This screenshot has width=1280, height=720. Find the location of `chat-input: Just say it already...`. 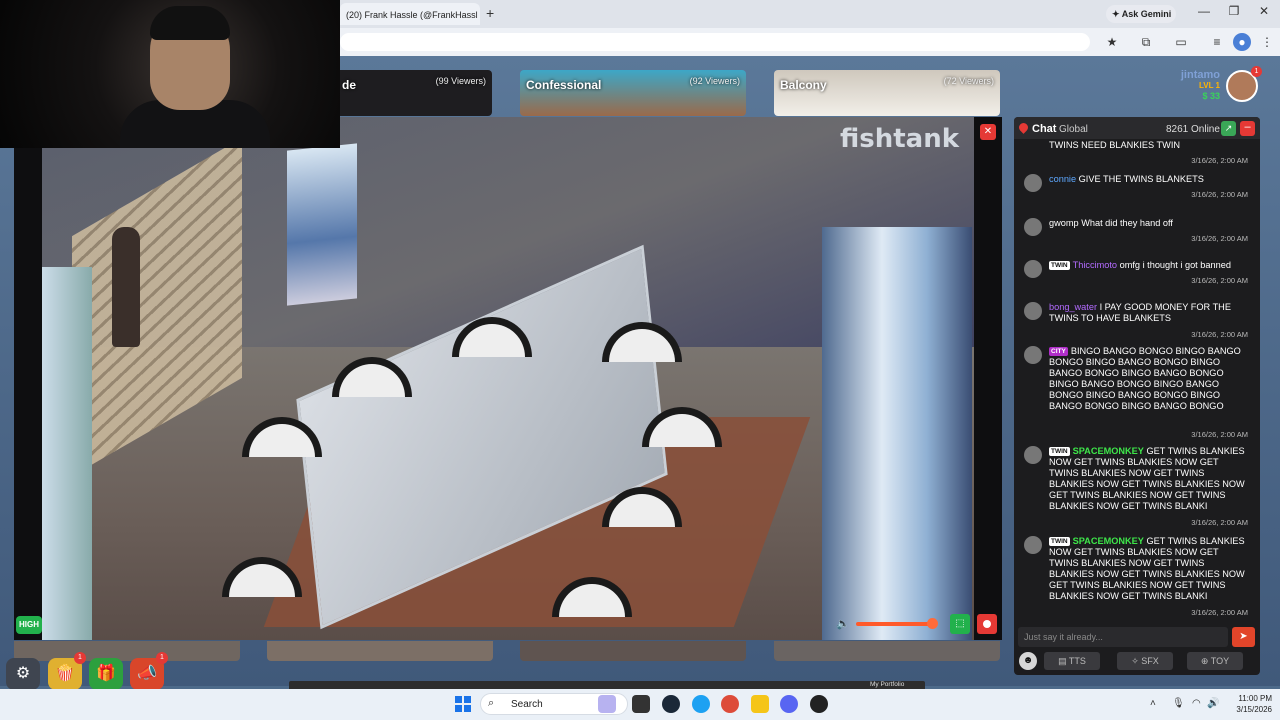

chat-input: Just say it already... is located at coordinates (1123, 637).